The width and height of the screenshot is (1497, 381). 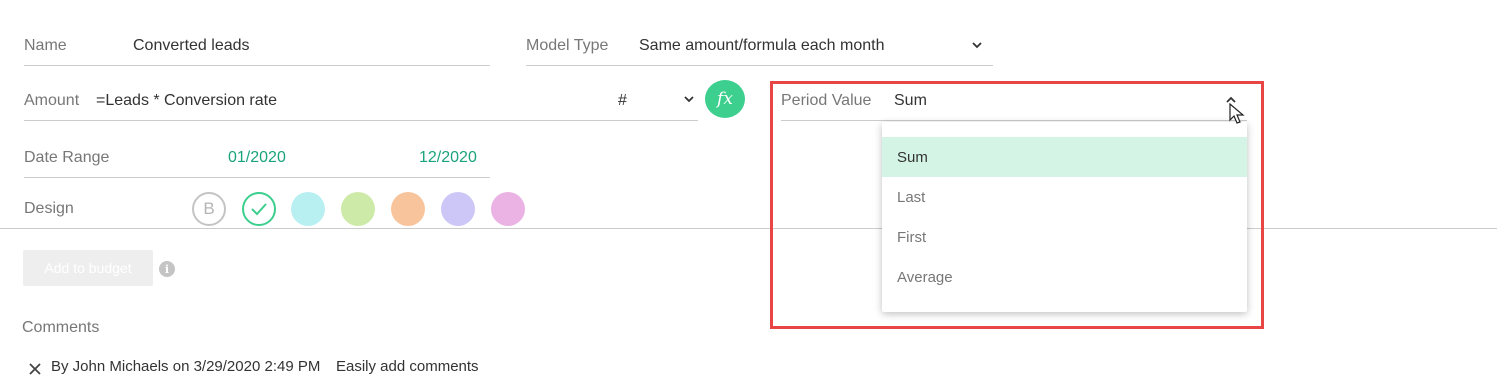 I want to click on design-bold-swatch: B, so click(x=209, y=209).